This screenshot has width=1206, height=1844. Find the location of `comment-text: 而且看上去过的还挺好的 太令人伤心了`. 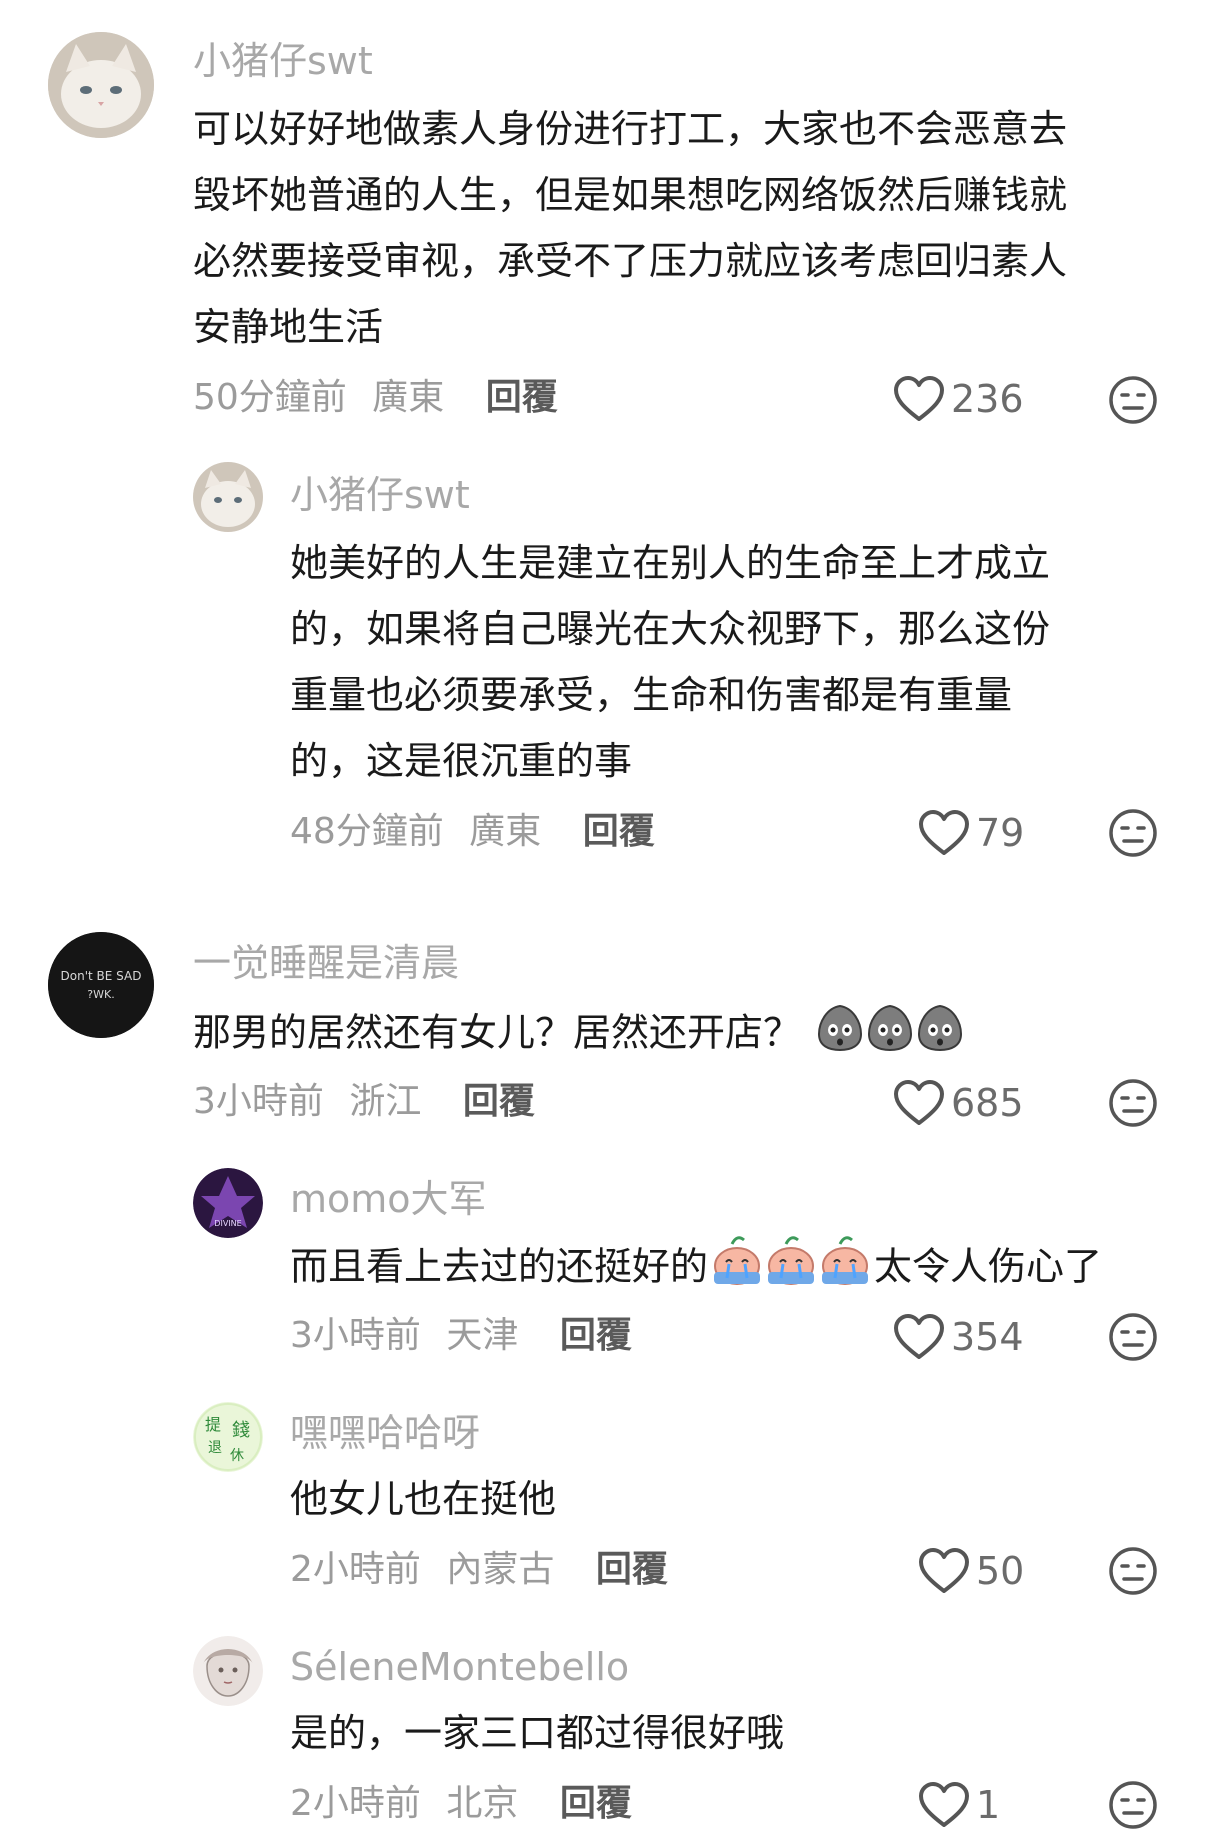

comment-text: 而且看上去过的还挺好的 太令人伤心了 is located at coordinates (696, 1269).